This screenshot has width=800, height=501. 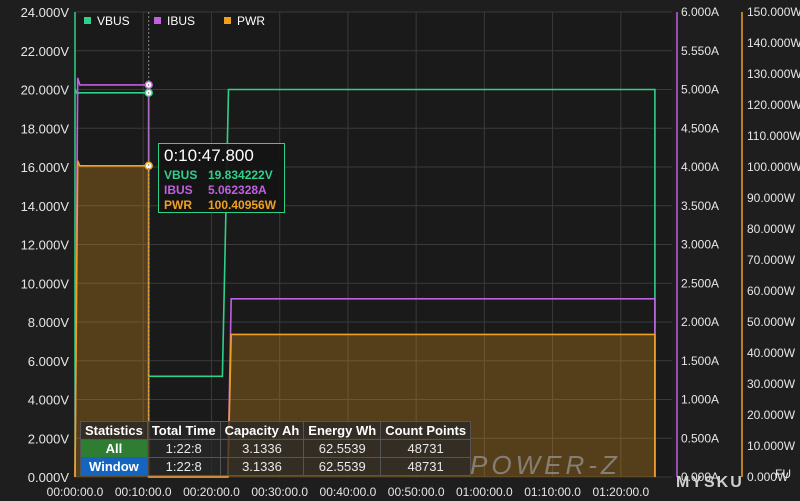 What do you see at coordinates (279, 492) in the screenshot?
I see `x-tick-label: 00:30:00.0` at bounding box center [279, 492].